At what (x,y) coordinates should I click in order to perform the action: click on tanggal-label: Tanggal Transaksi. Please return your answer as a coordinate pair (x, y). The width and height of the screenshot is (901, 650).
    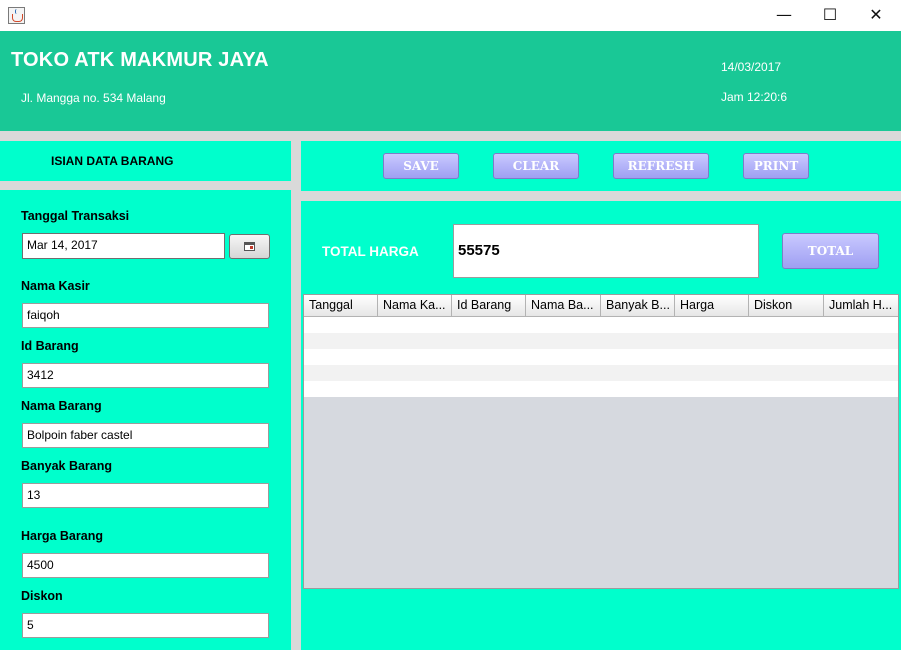
    Looking at the image, I should click on (75, 216).